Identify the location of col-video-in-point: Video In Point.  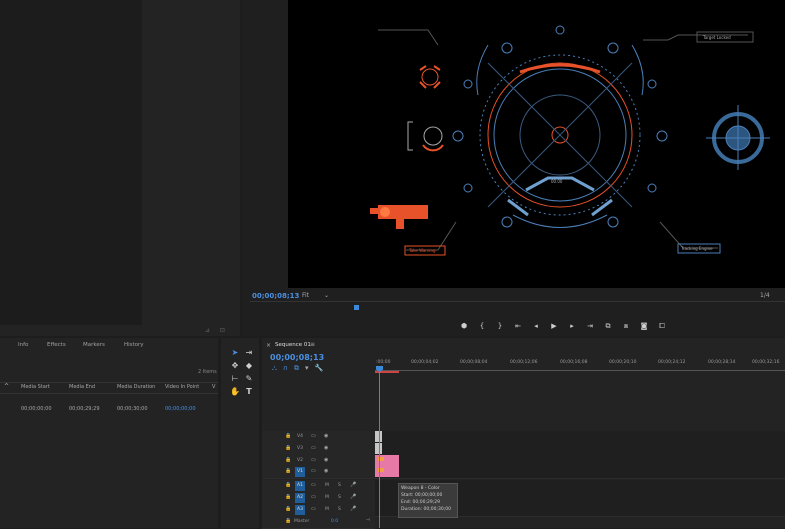
(182, 387).